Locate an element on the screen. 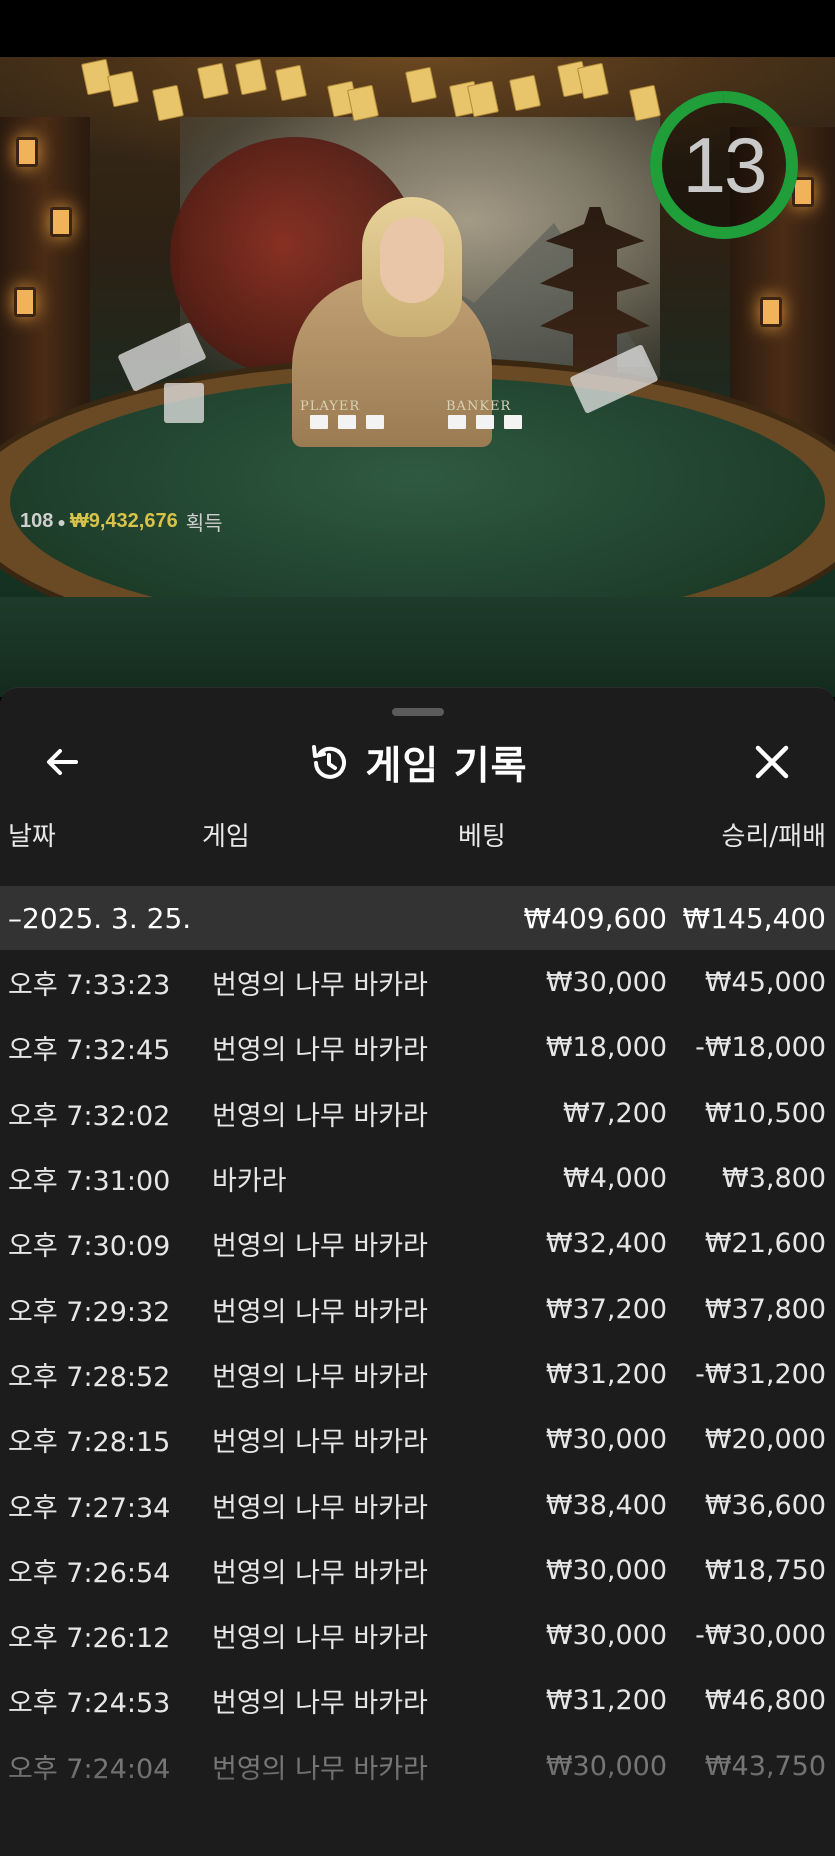 The image size is (835, 1856). date-group-bet-total: ₩409,600 is located at coordinates (595, 918).